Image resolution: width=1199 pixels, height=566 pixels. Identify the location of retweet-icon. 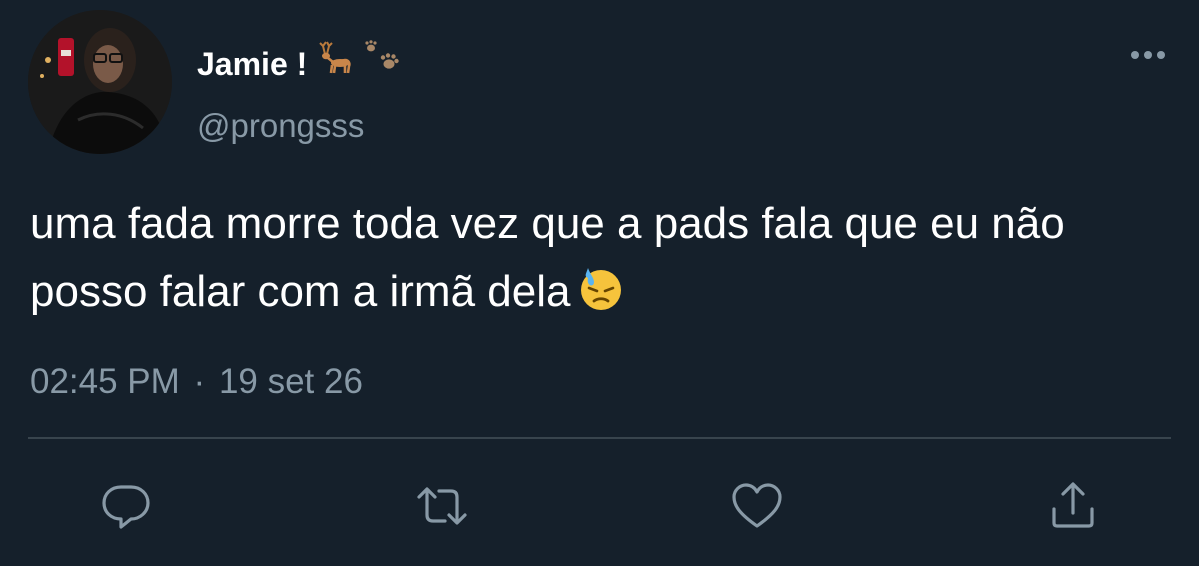
(442, 506).